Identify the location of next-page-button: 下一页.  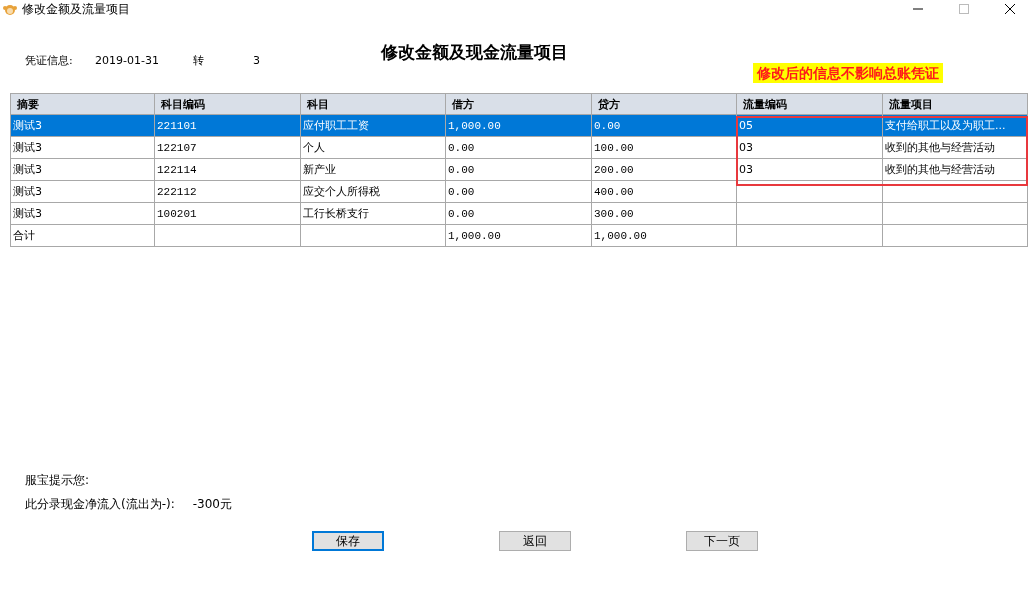
(722, 541).